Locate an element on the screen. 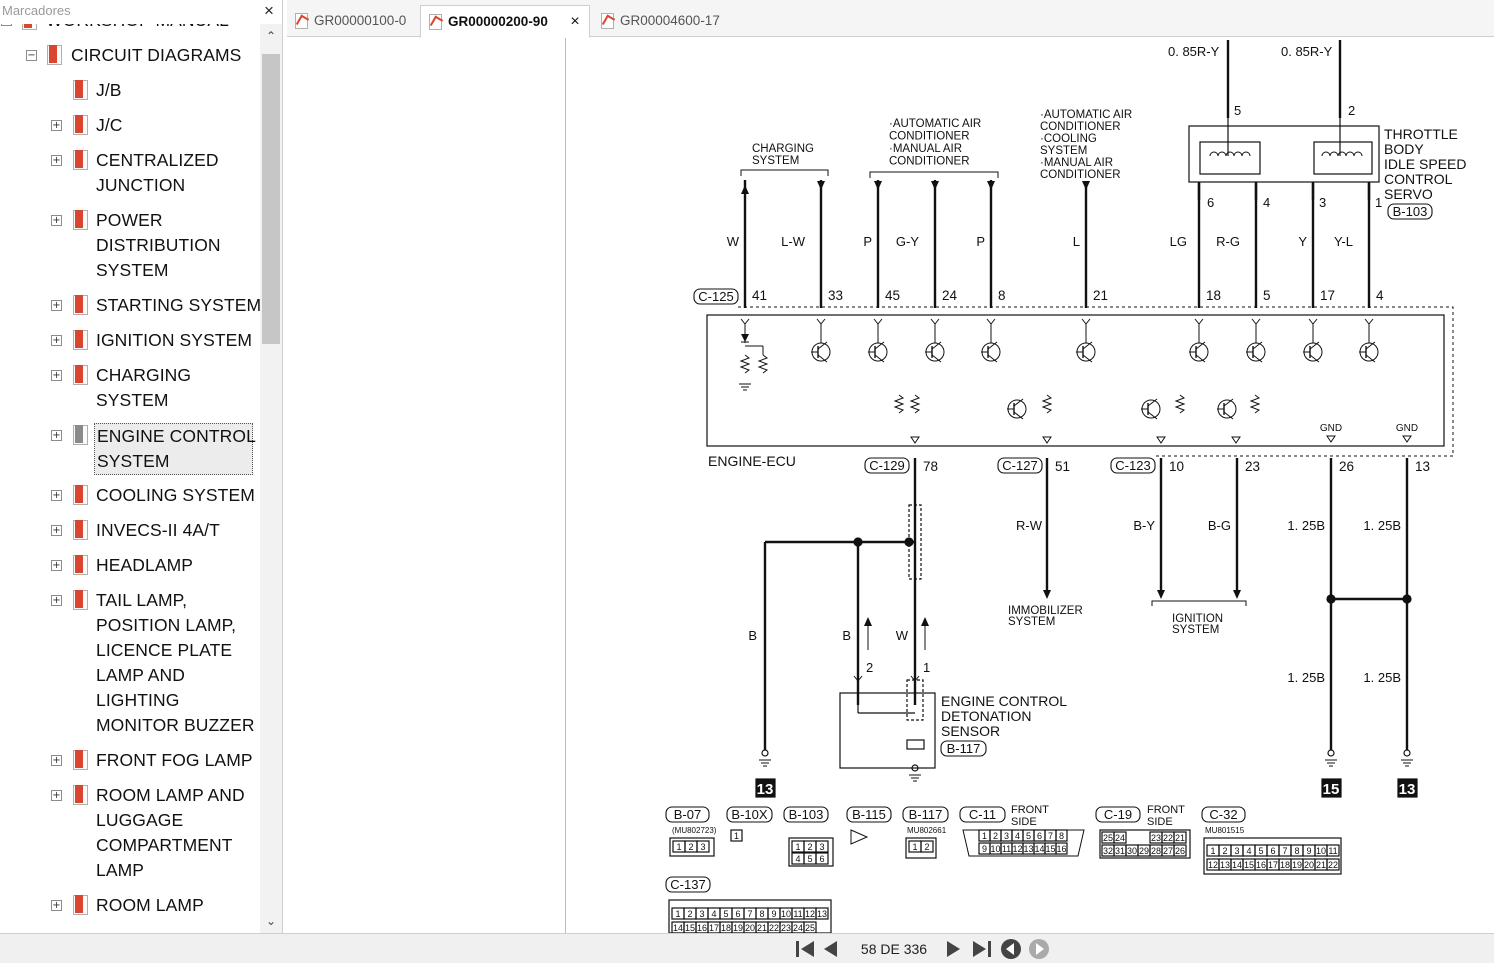  tab-gr00000200: GR00000200-90 × is located at coordinates (505, 21).